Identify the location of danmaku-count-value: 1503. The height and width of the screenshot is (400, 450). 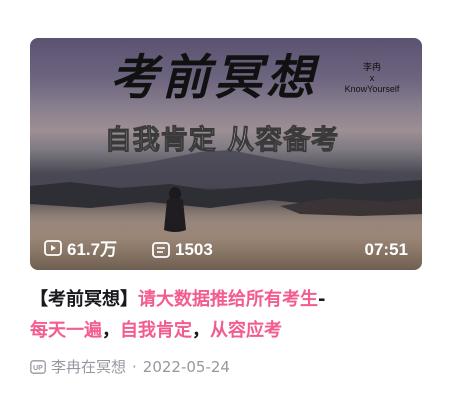
(194, 249).